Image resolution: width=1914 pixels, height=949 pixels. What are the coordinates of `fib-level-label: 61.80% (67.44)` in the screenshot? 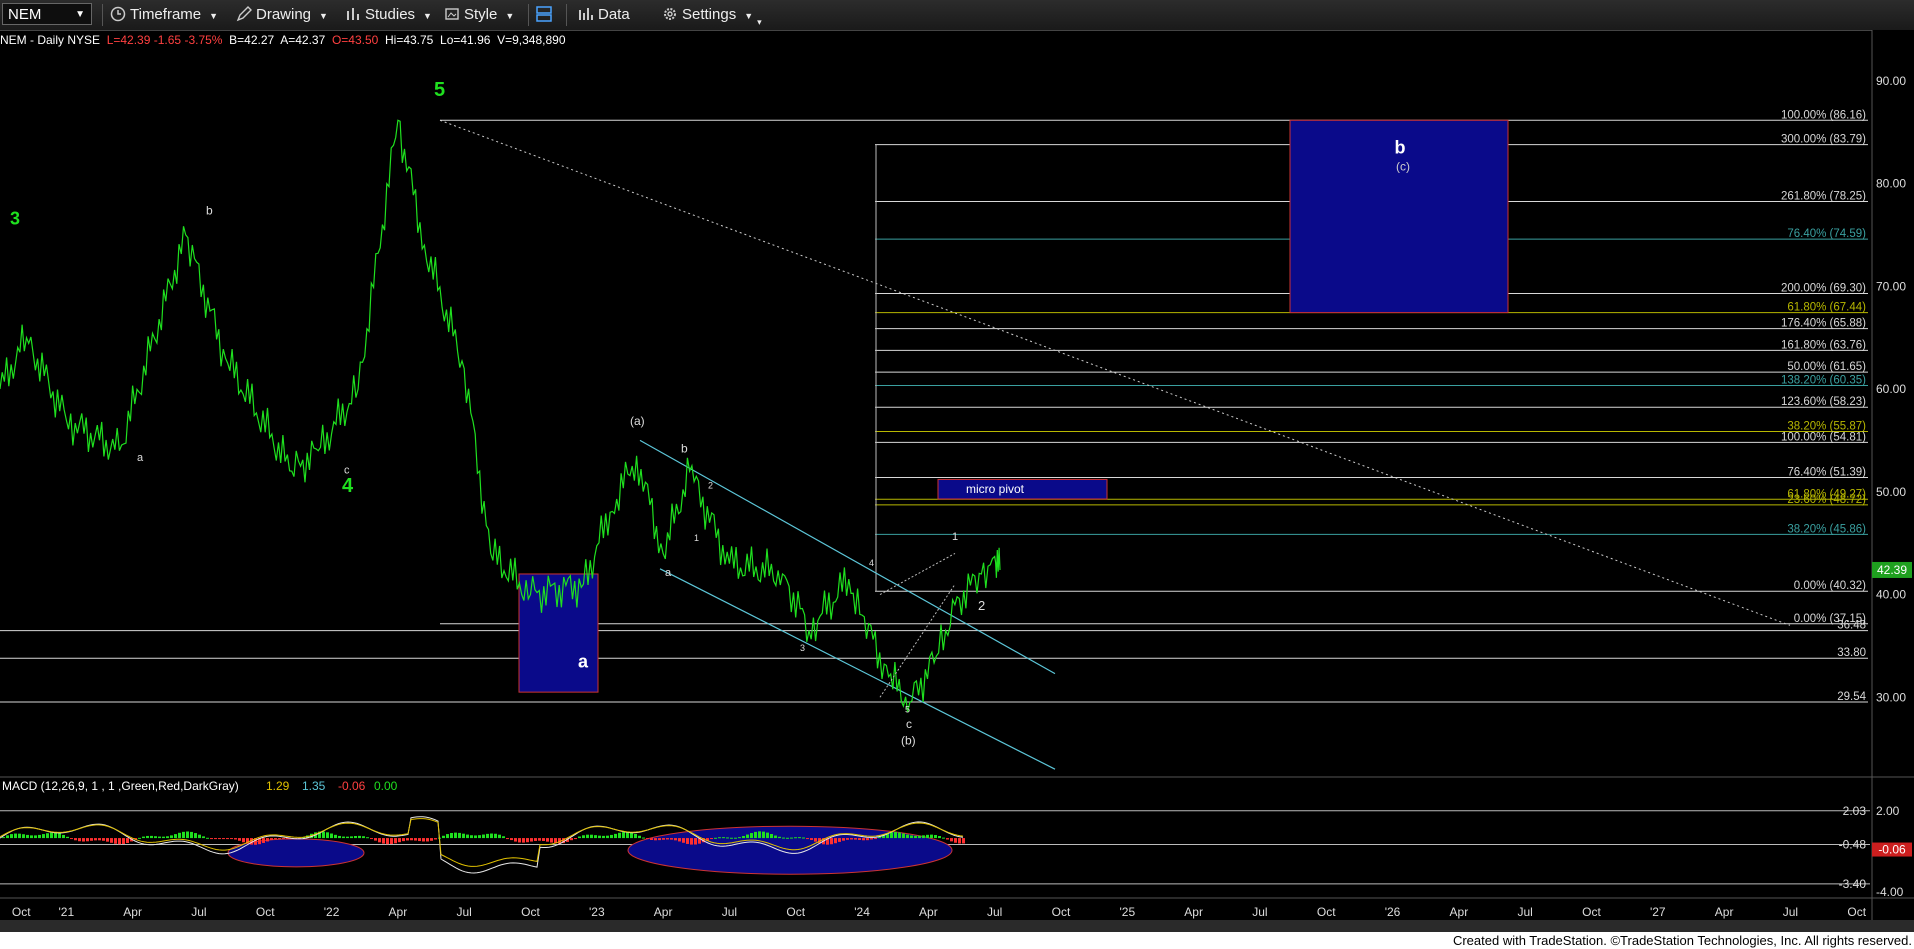 It's located at (1826, 308).